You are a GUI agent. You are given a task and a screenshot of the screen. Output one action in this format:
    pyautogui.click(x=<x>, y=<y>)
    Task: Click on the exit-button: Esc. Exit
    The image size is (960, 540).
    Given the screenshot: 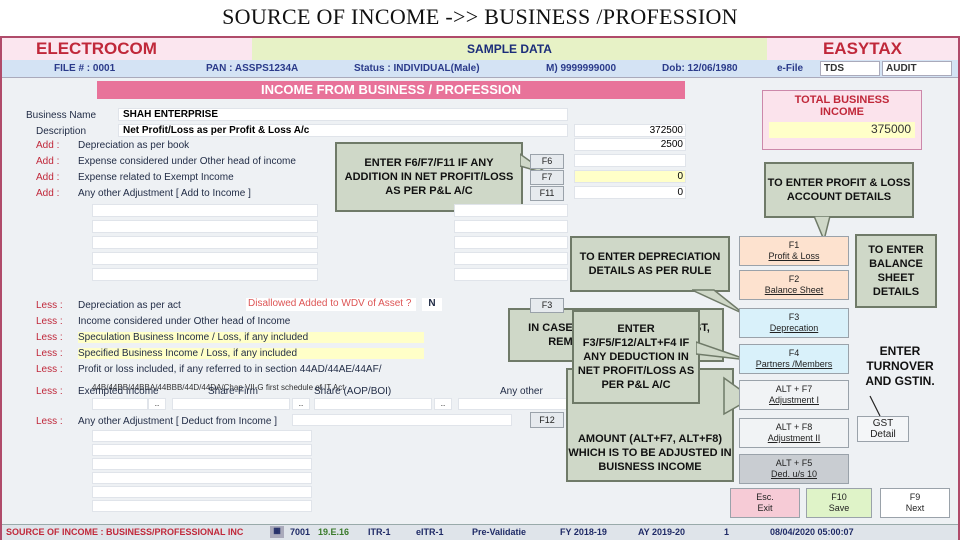 What is the action you would take?
    pyautogui.click(x=765, y=503)
    